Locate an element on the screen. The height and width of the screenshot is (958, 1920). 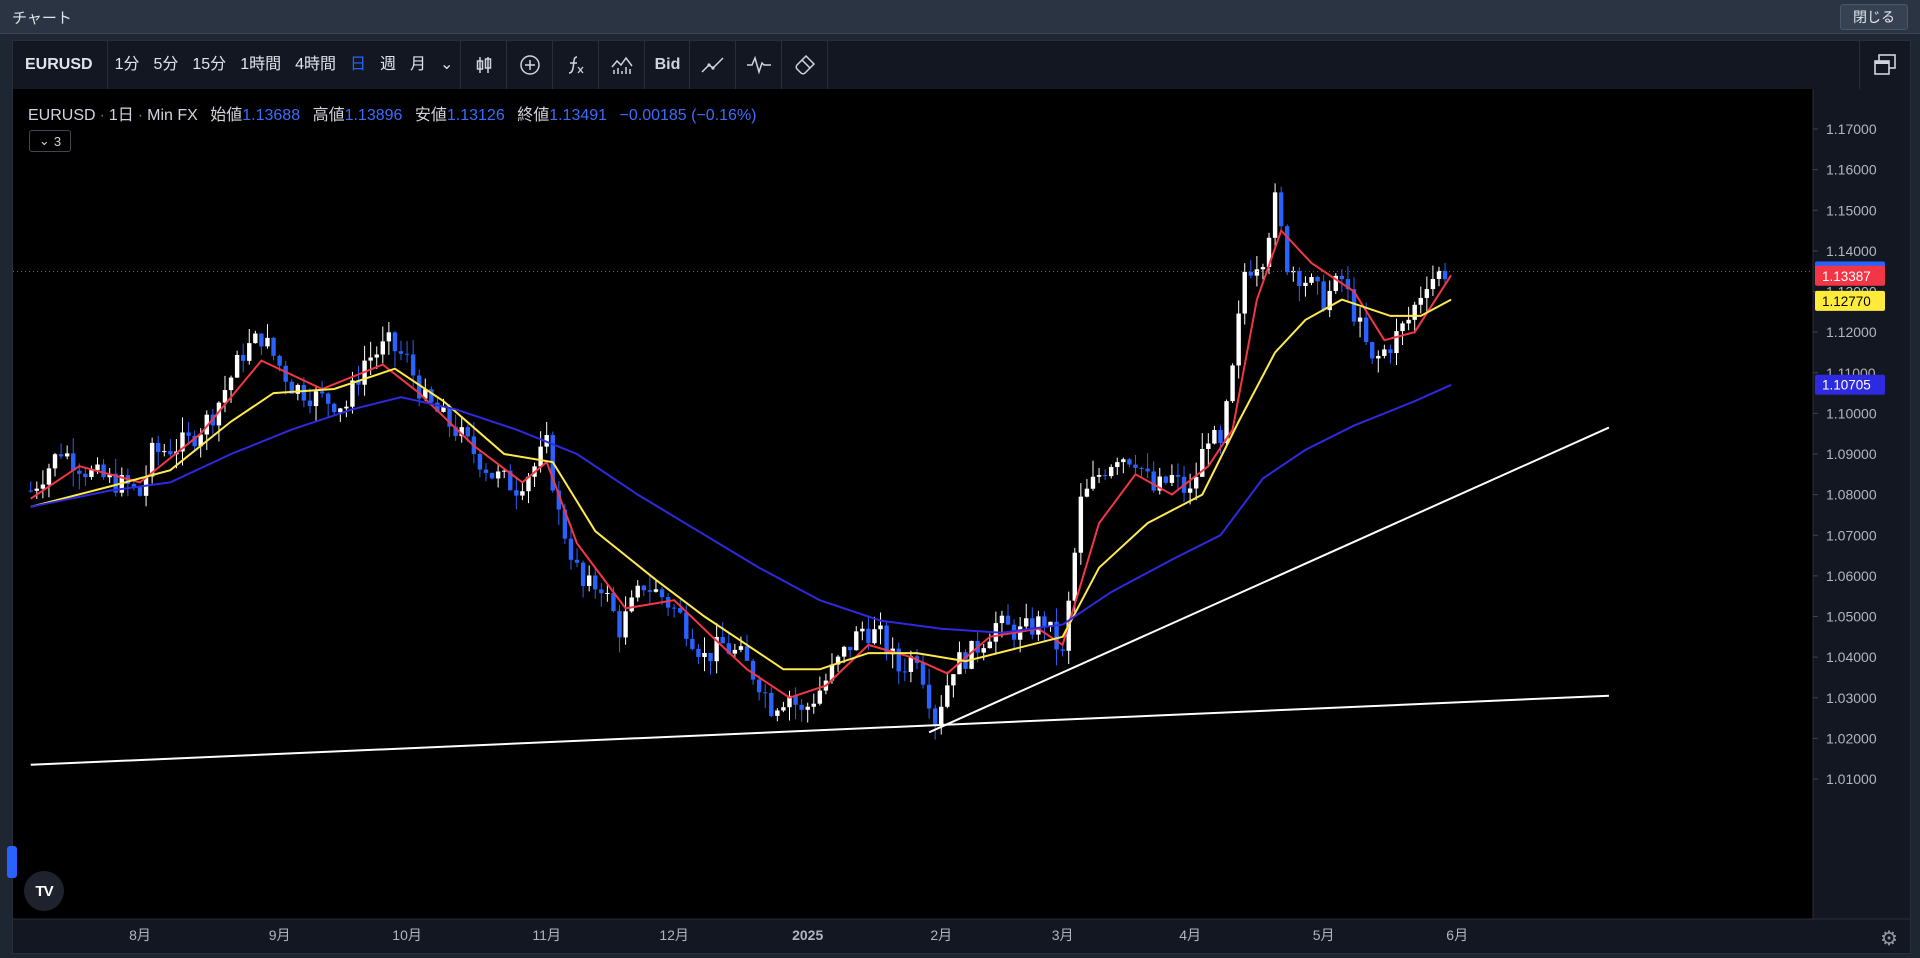
price-tick-label: 1.02000 is located at coordinates (1851, 738).